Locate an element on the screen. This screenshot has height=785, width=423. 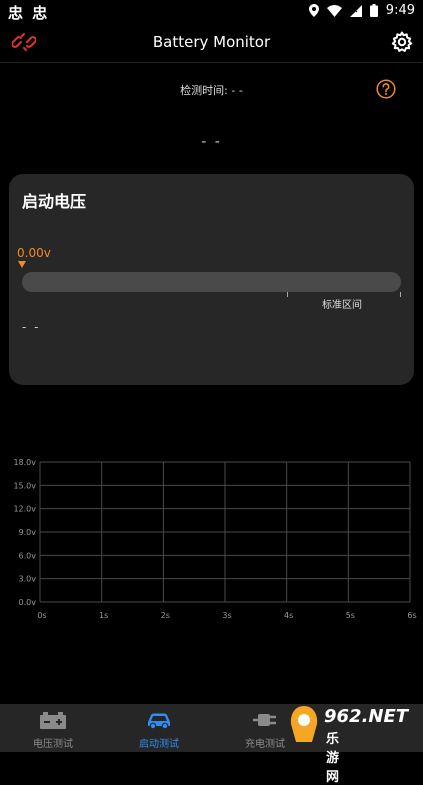
detect-time-label: 检测时间: - - is located at coordinates (211, 90).